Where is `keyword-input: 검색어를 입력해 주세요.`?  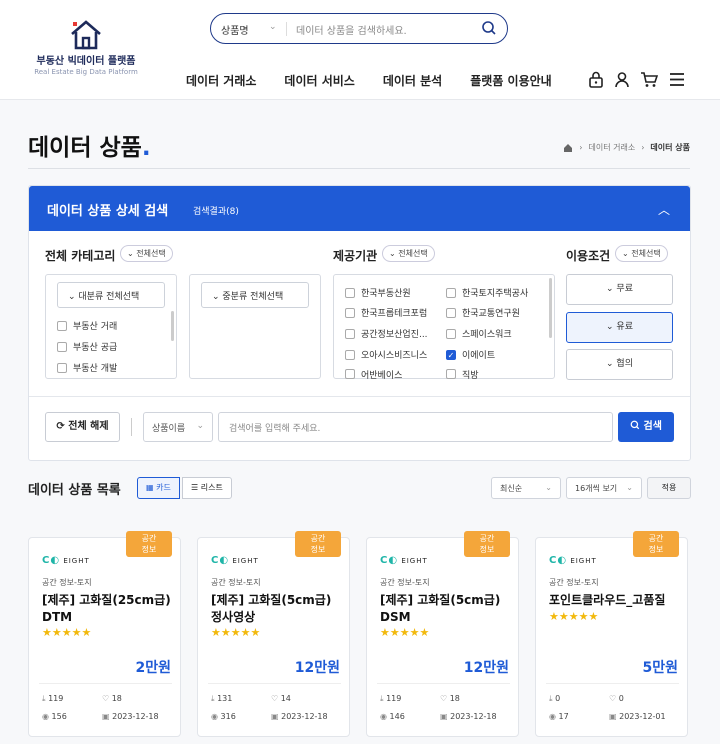
keyword-input: 검색어를 입력해 주세요. is located at coordinates (415, 427).